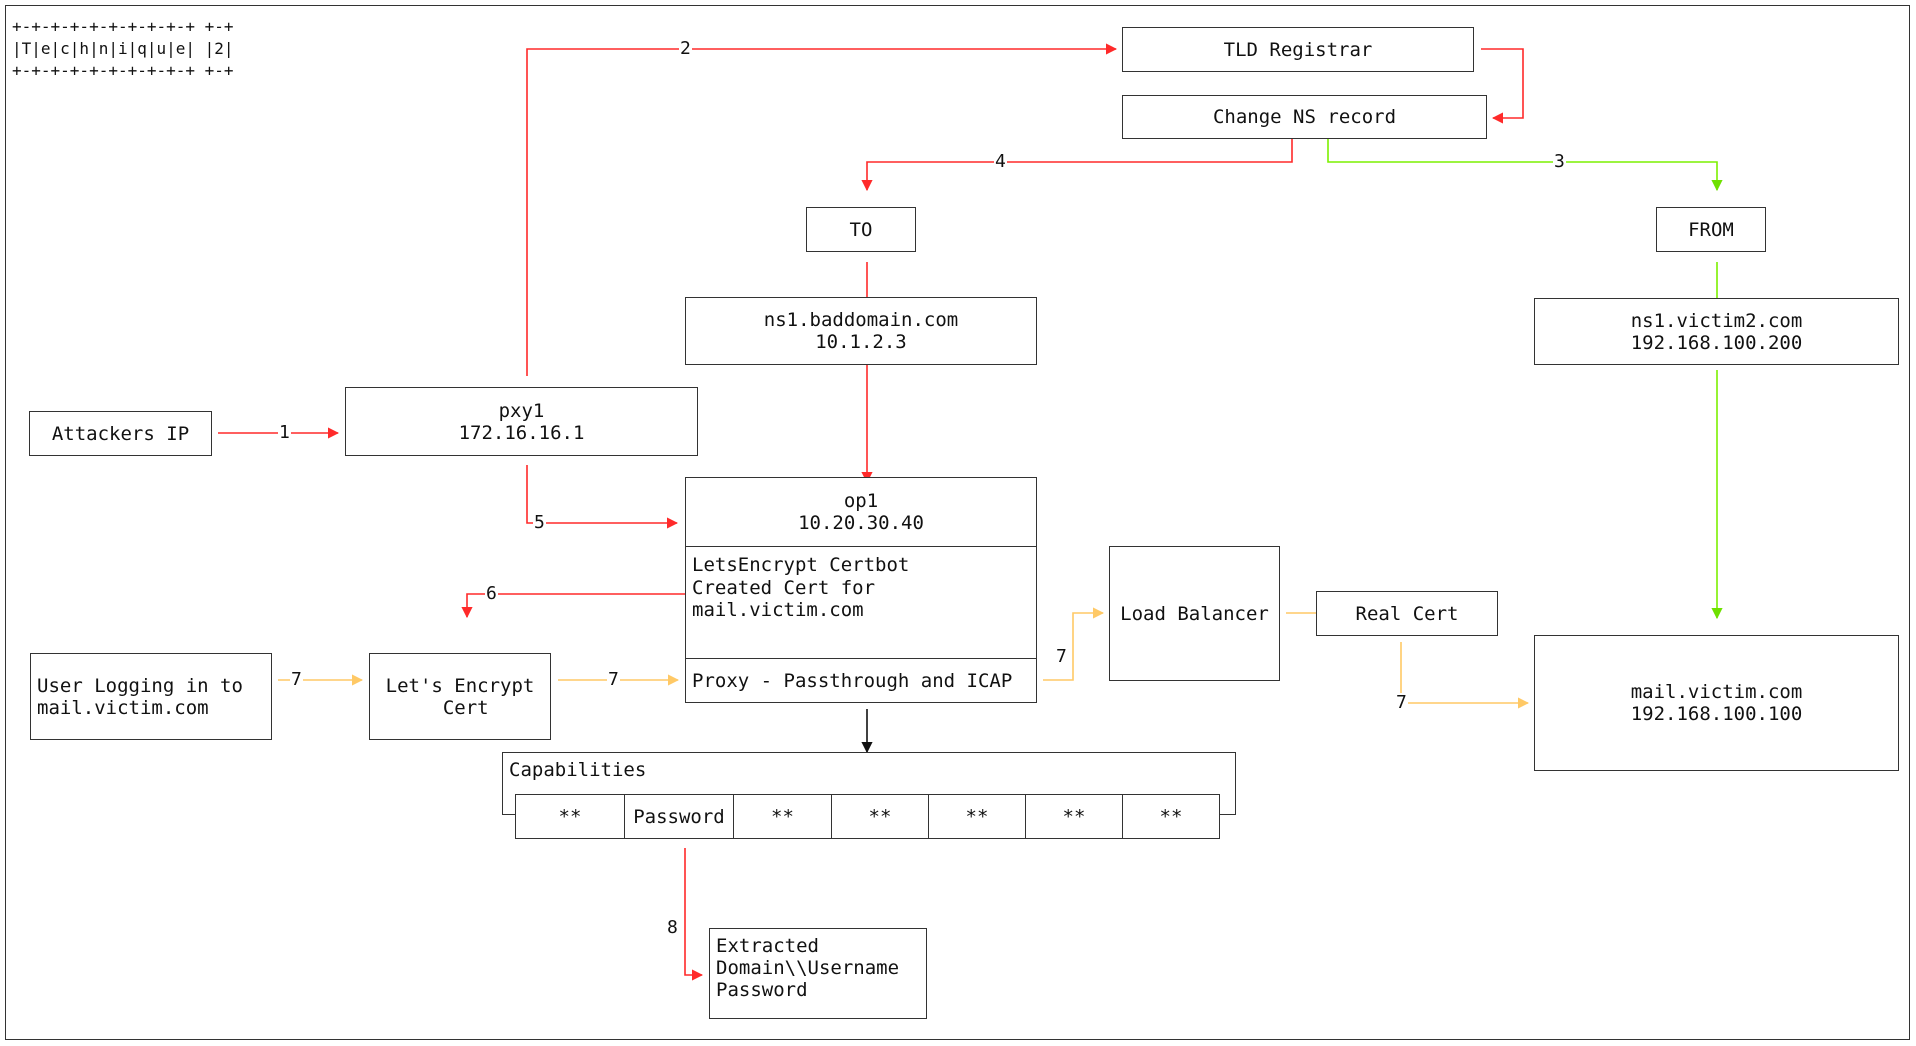 The width and height of the screenshot is (1916, 1046). What do you see at coordinates (861, 512) in the screenshot?
I see `op1-header: op1 10.20.30.40` at bounding box center [861, 512].